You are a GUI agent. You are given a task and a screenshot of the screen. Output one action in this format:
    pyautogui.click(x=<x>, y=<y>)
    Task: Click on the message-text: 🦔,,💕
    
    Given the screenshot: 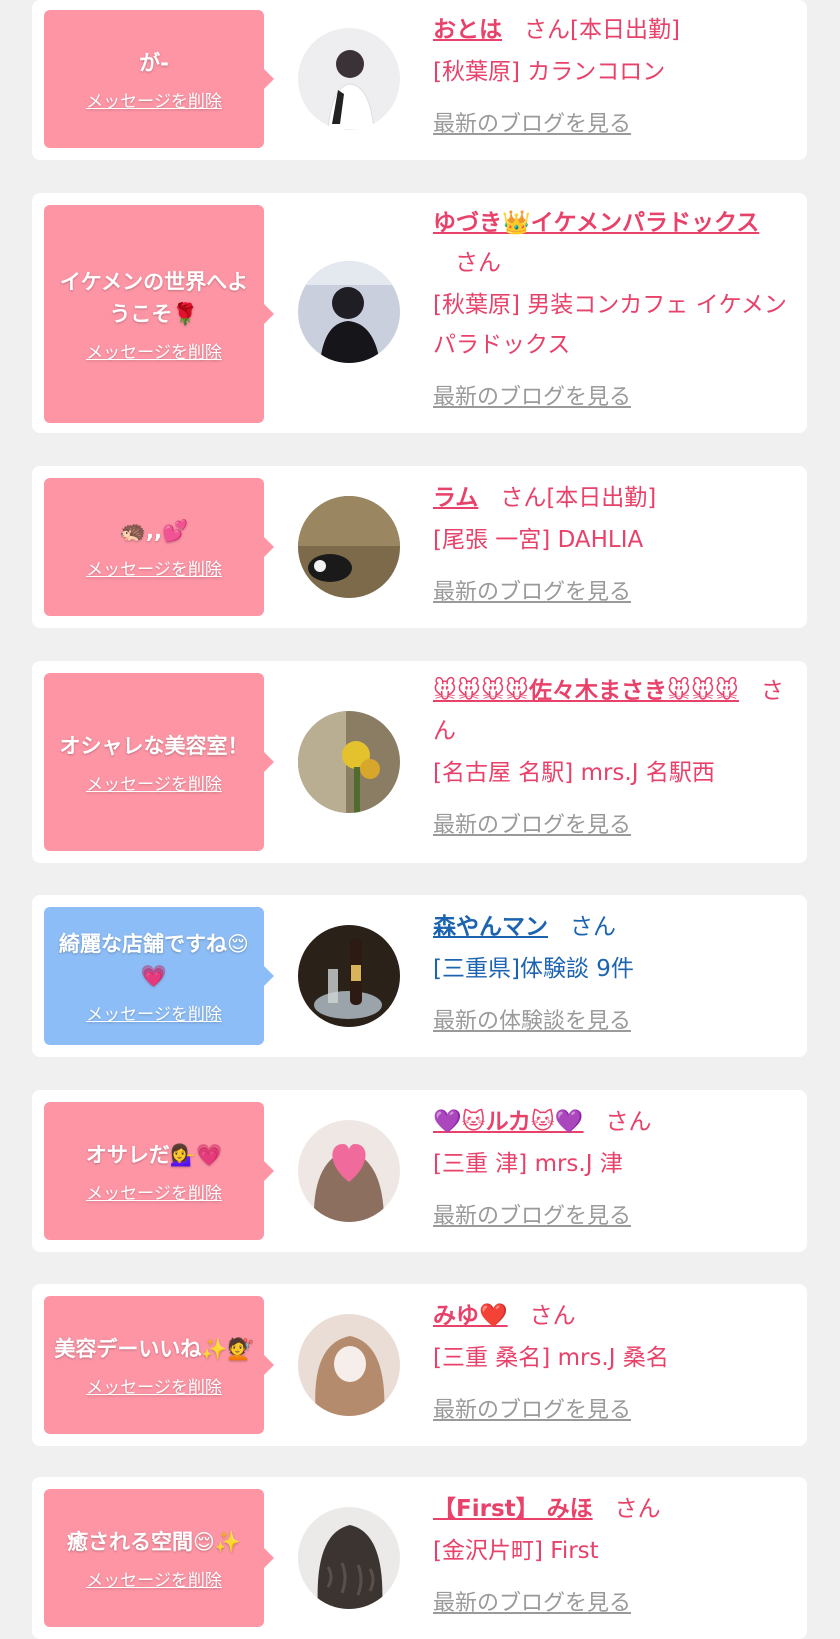 What is the action you would take?
    pyautogui.click(x=154, y=530)
    